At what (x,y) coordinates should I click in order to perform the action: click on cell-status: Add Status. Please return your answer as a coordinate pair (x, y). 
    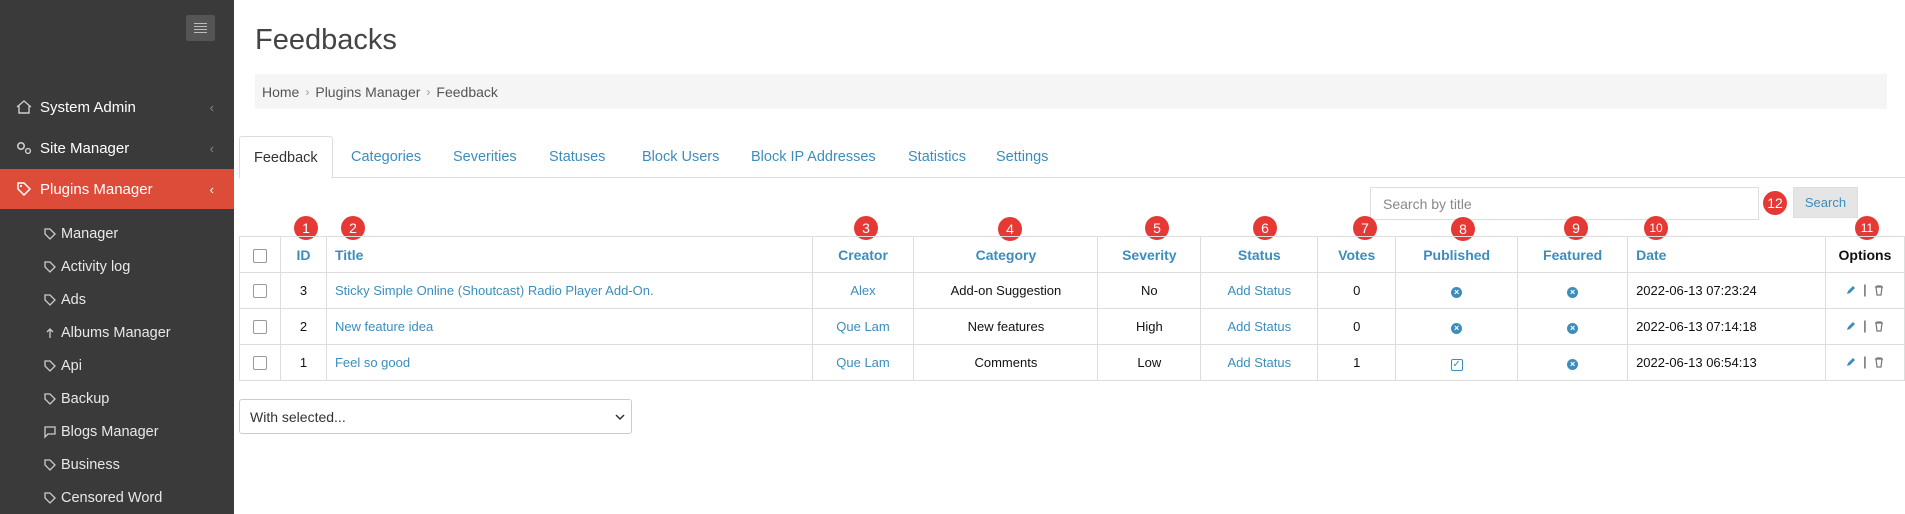
    Looking at the image, I should click on (1259, 362).